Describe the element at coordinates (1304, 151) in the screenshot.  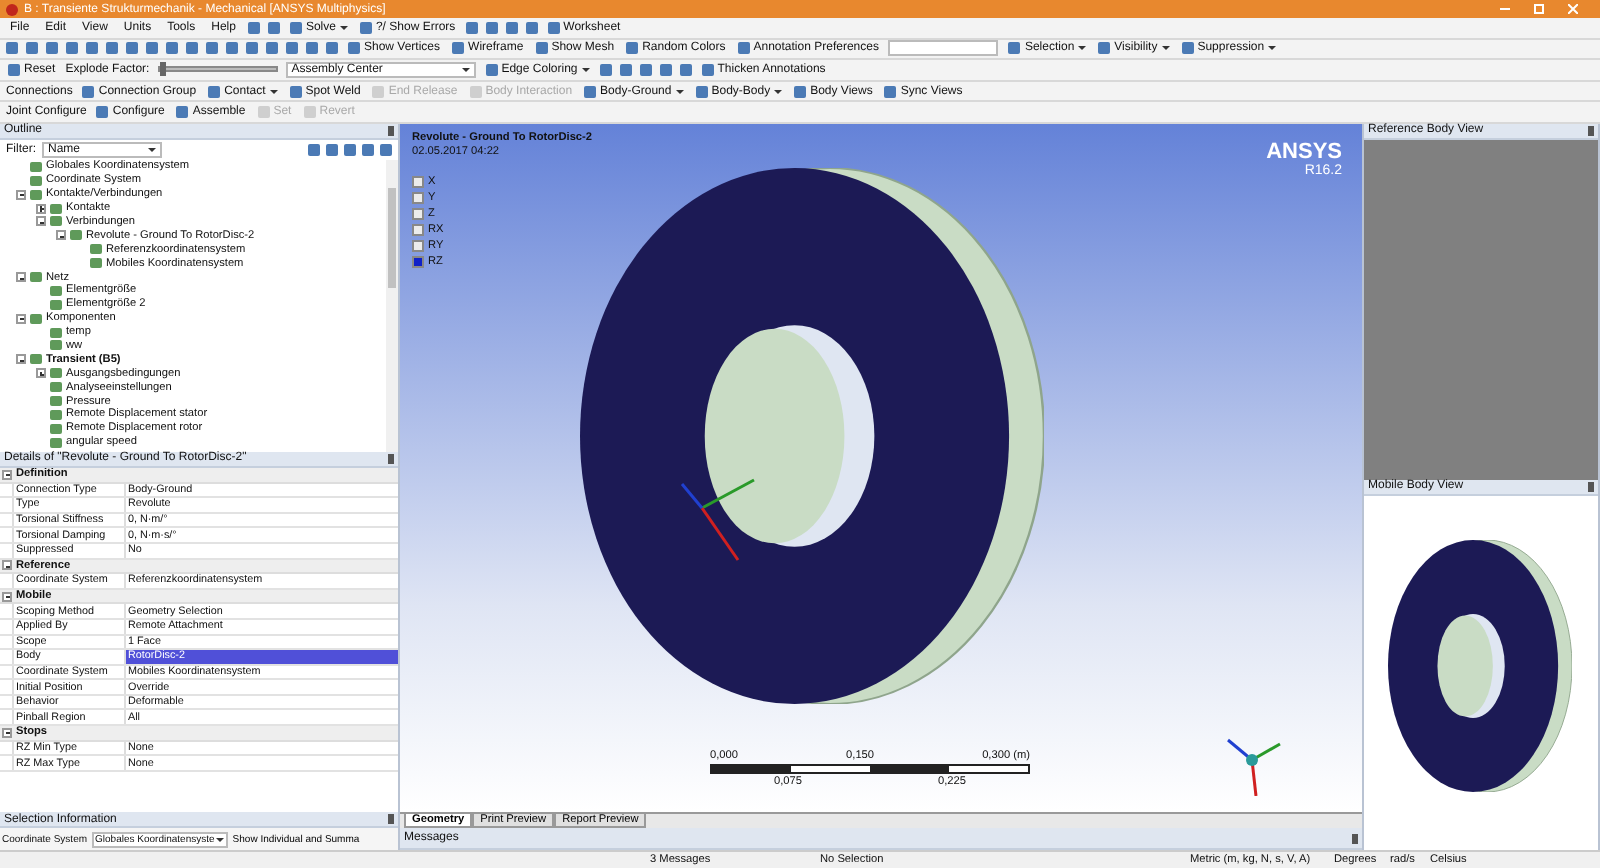
I see `brand-logo: ANSYS` at that location.